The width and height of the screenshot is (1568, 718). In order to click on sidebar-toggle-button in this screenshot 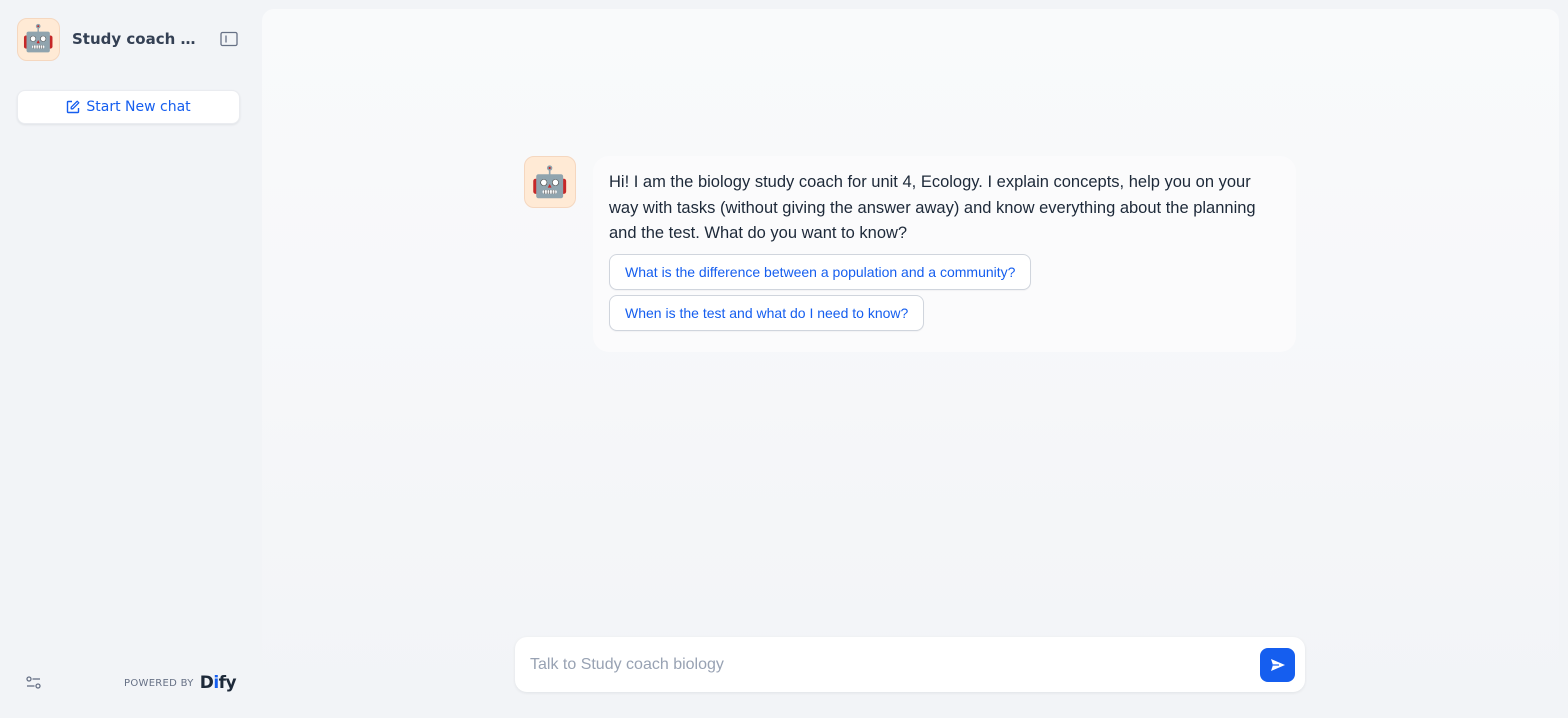, I will do `click(229, 39)`.